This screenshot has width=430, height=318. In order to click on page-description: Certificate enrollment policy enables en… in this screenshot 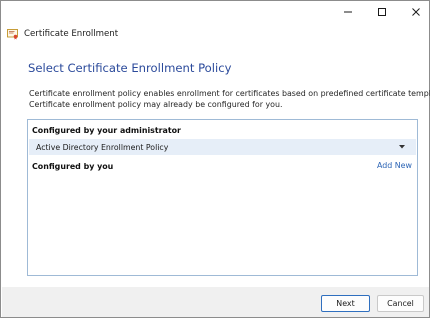, I will do `click(229, 99)`.